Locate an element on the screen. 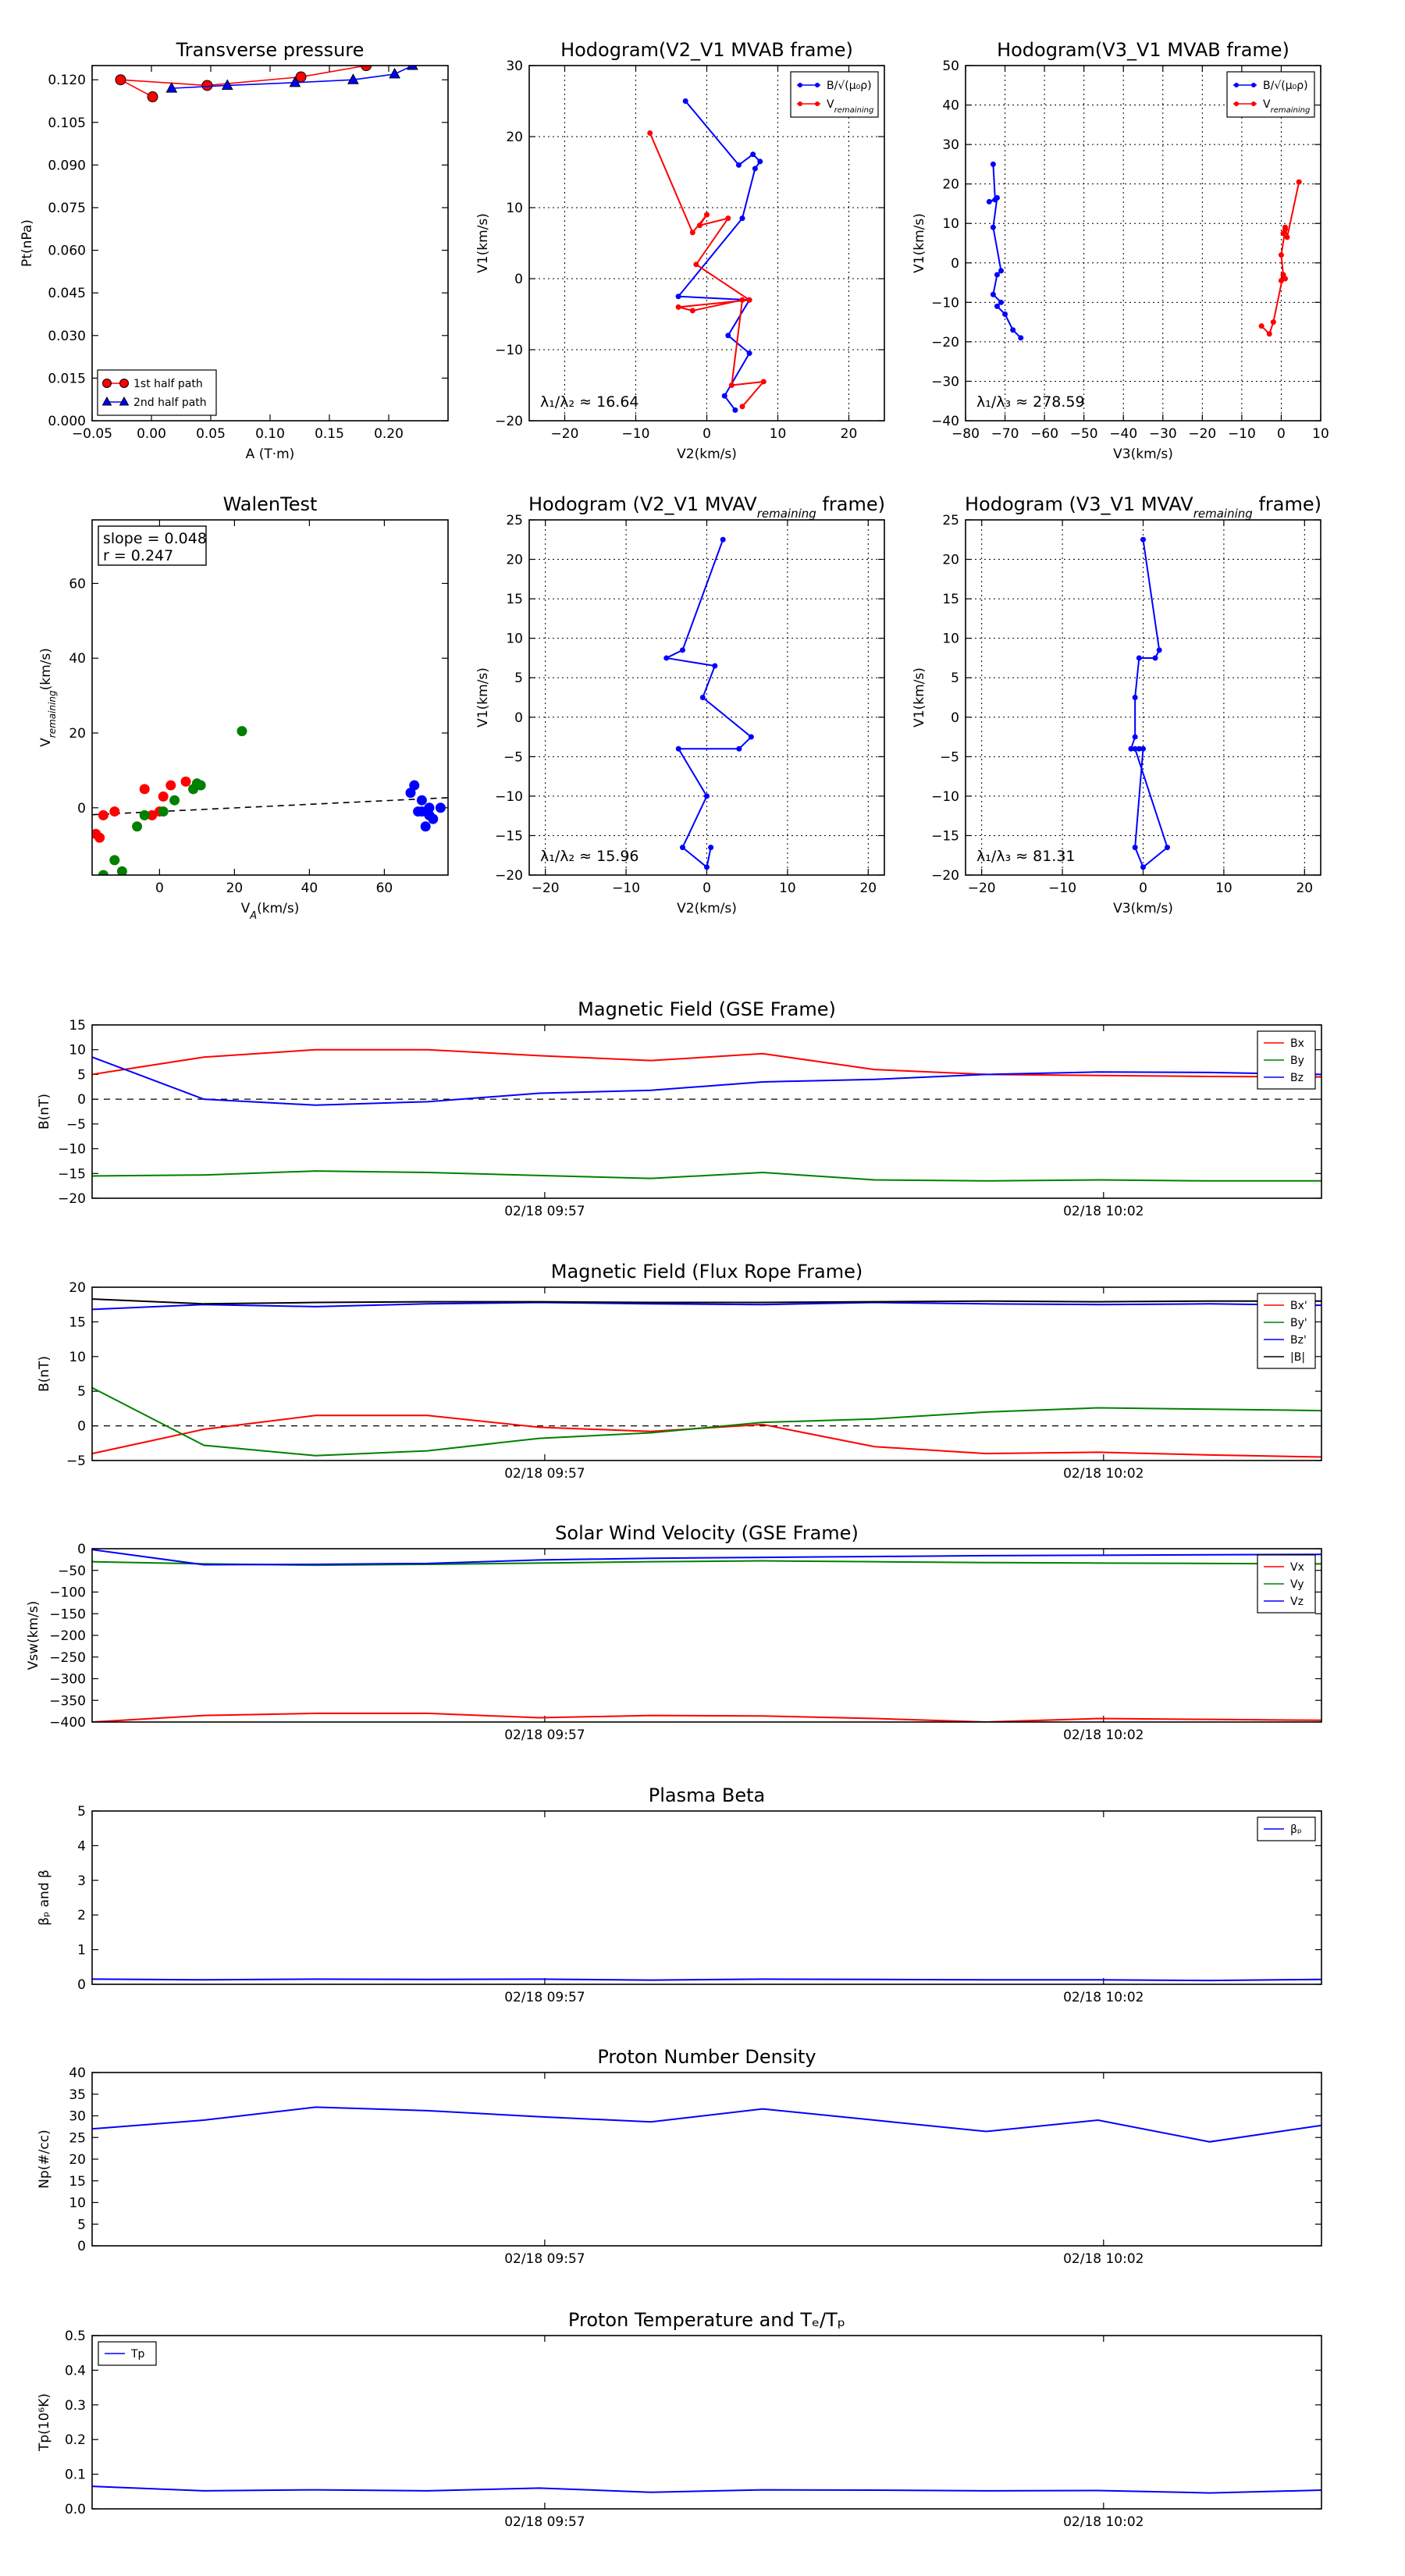  legend: Bx By Bz is located at coordinates (1287, 1060).